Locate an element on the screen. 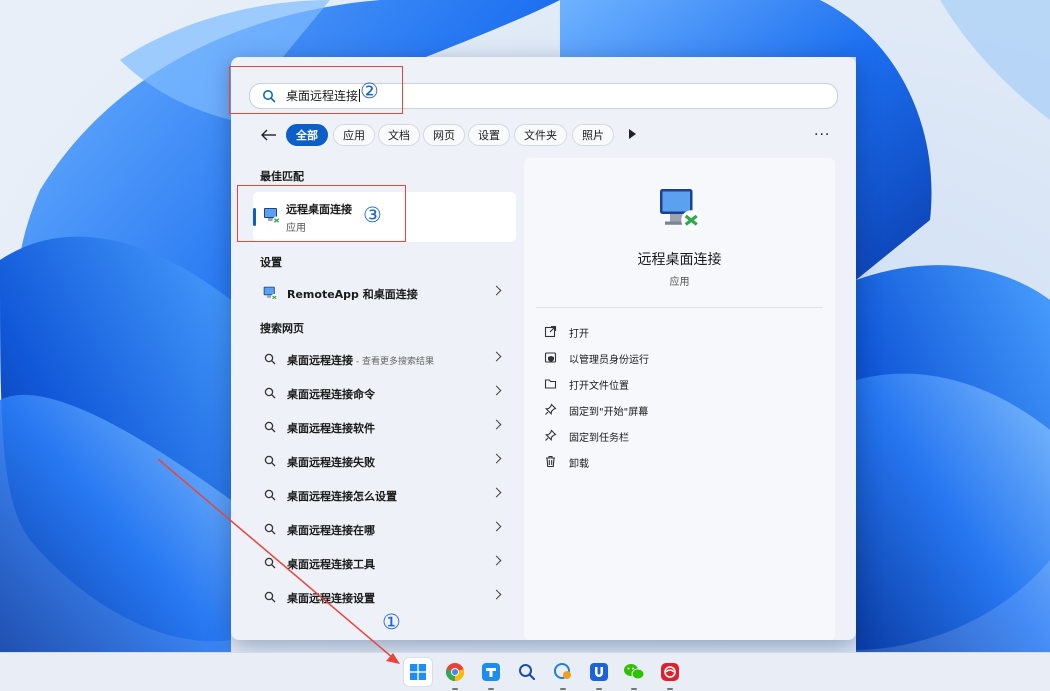 The width and height of the screenshot is (1050, 691). web-result-0: 桌面远程连接 - 查看更多搜索结果 is located at coordinates (384, 359).